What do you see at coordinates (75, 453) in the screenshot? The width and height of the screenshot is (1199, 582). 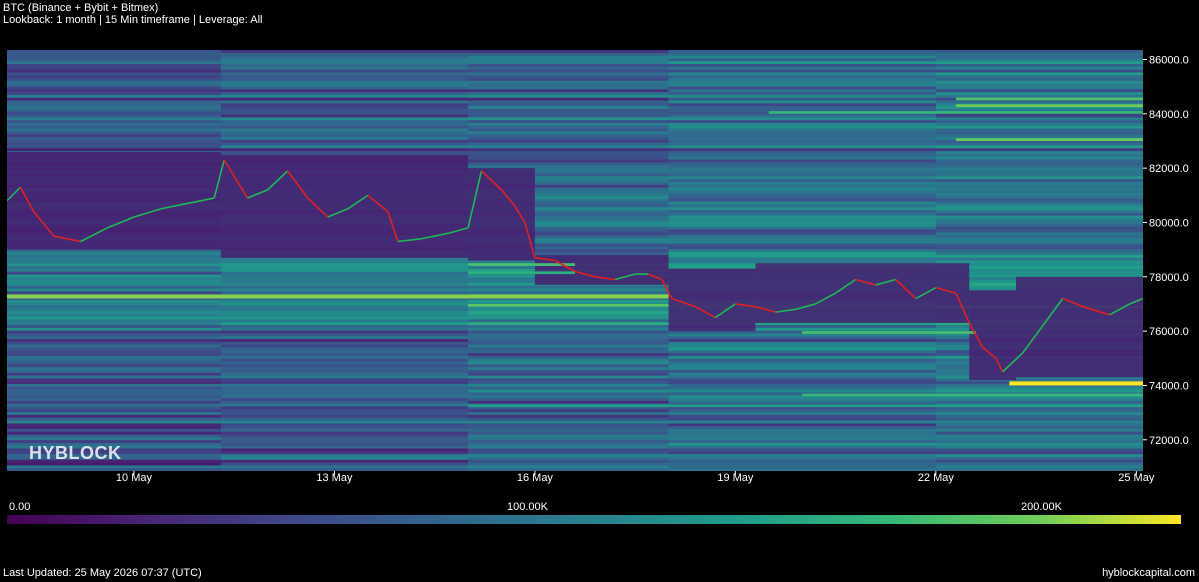 I see `hyblock-watermark: HYBLOCK` at bounding box center [75, 453].